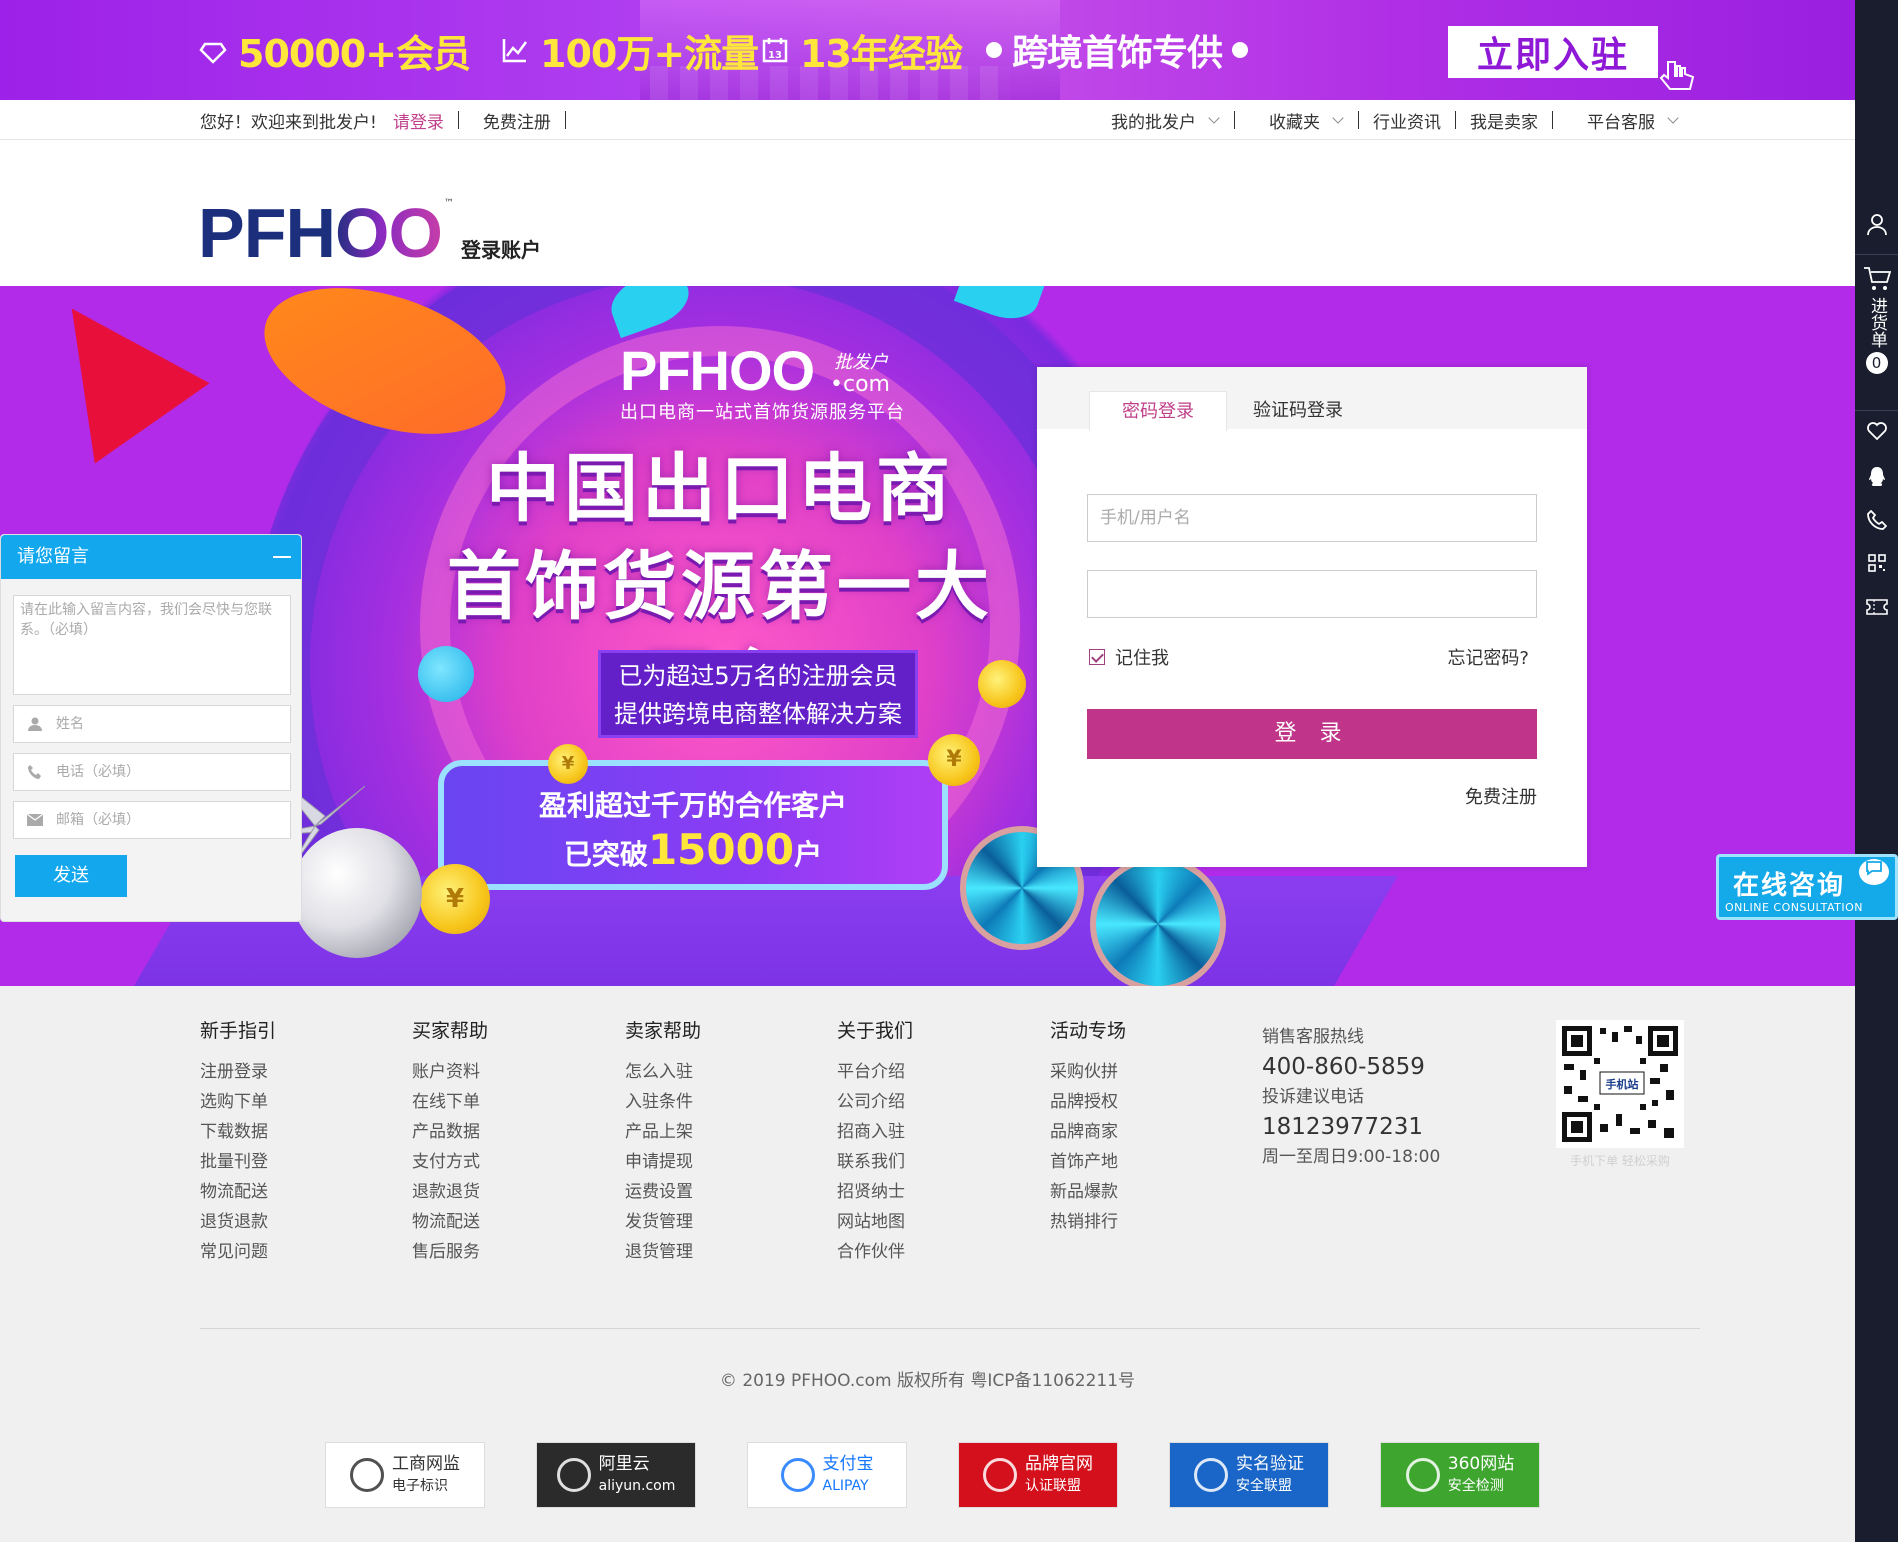 The image size is (1898, 1542). What do you see at coordinates (663, 1252) in the screenshot?
I see `footer-link: 退货管理` at bounding box center [663, 1252].